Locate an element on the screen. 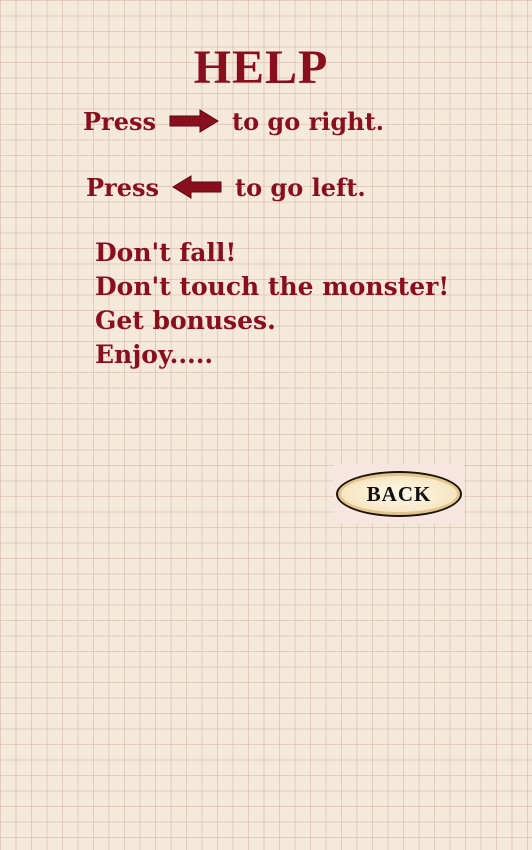 Image resolution: width=532 pixels, height=850 pixels. rule-item: Don't fall! is located at coordinates (166, 252).